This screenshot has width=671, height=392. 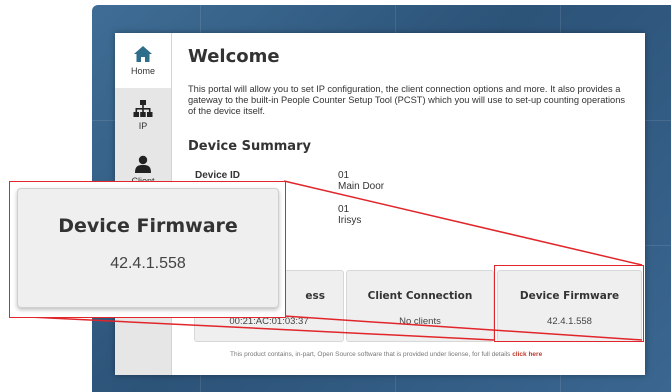 I want to click on zoomed-firmware-card: Device Firmware 42.4.1.558, so click(x=148, y=248).